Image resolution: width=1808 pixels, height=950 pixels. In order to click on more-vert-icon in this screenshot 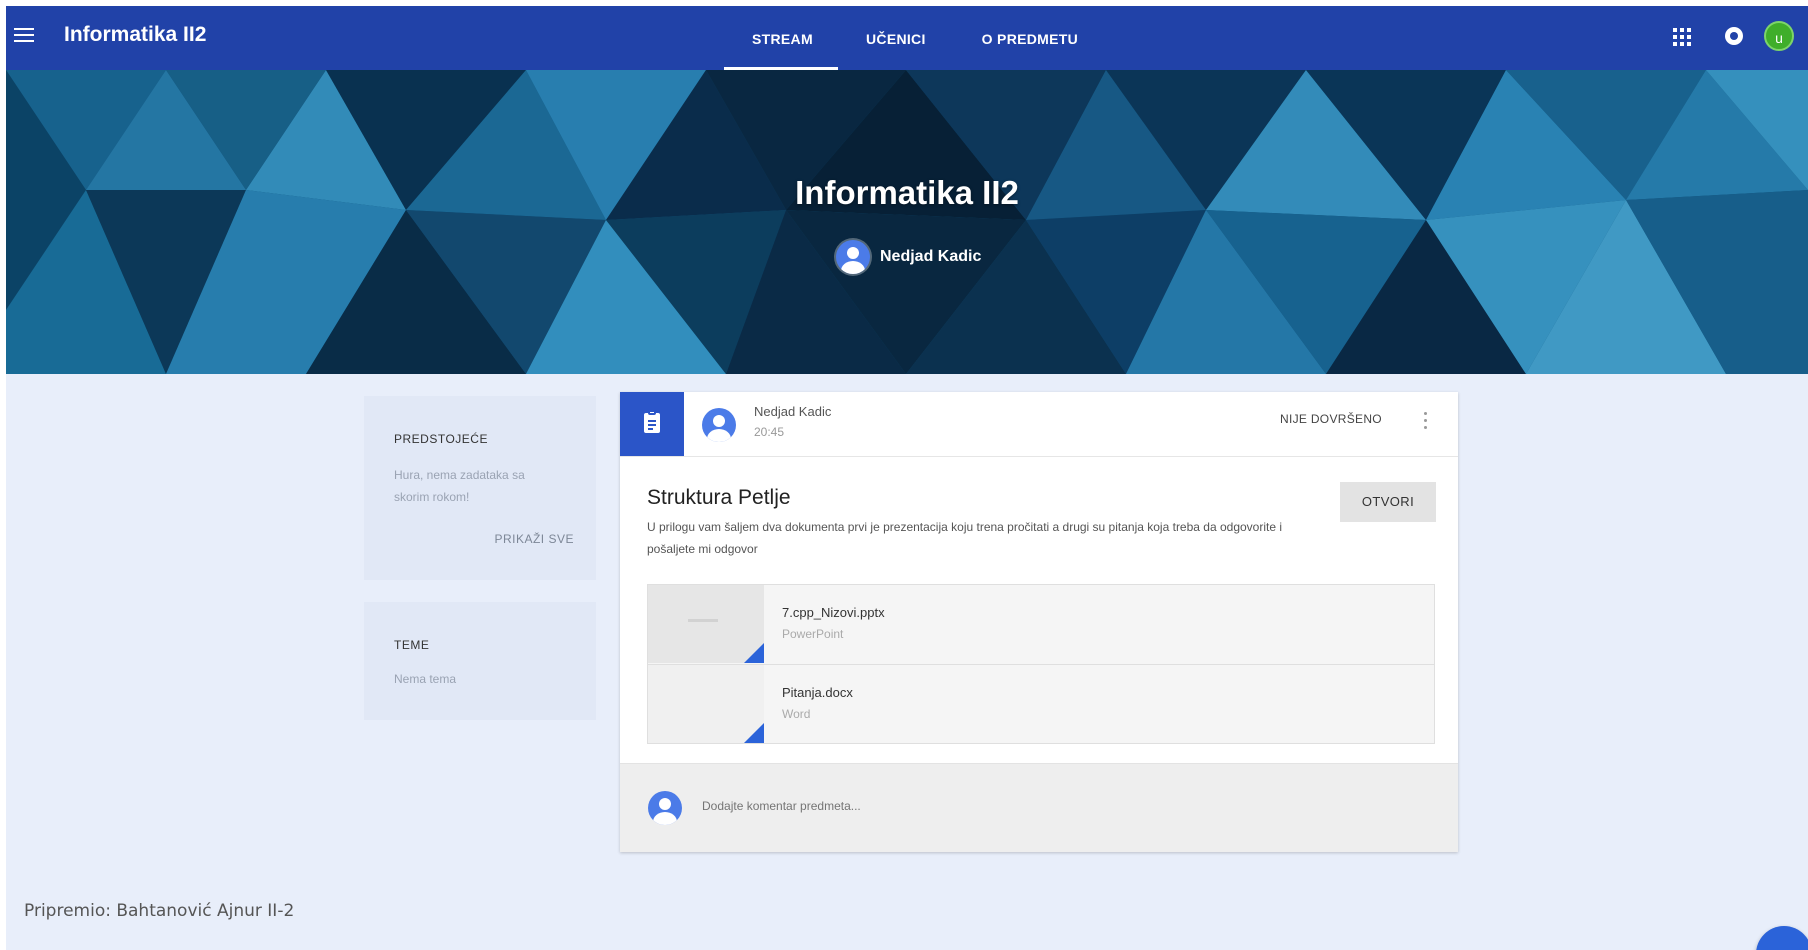, I will do `click(1426, 422)`.